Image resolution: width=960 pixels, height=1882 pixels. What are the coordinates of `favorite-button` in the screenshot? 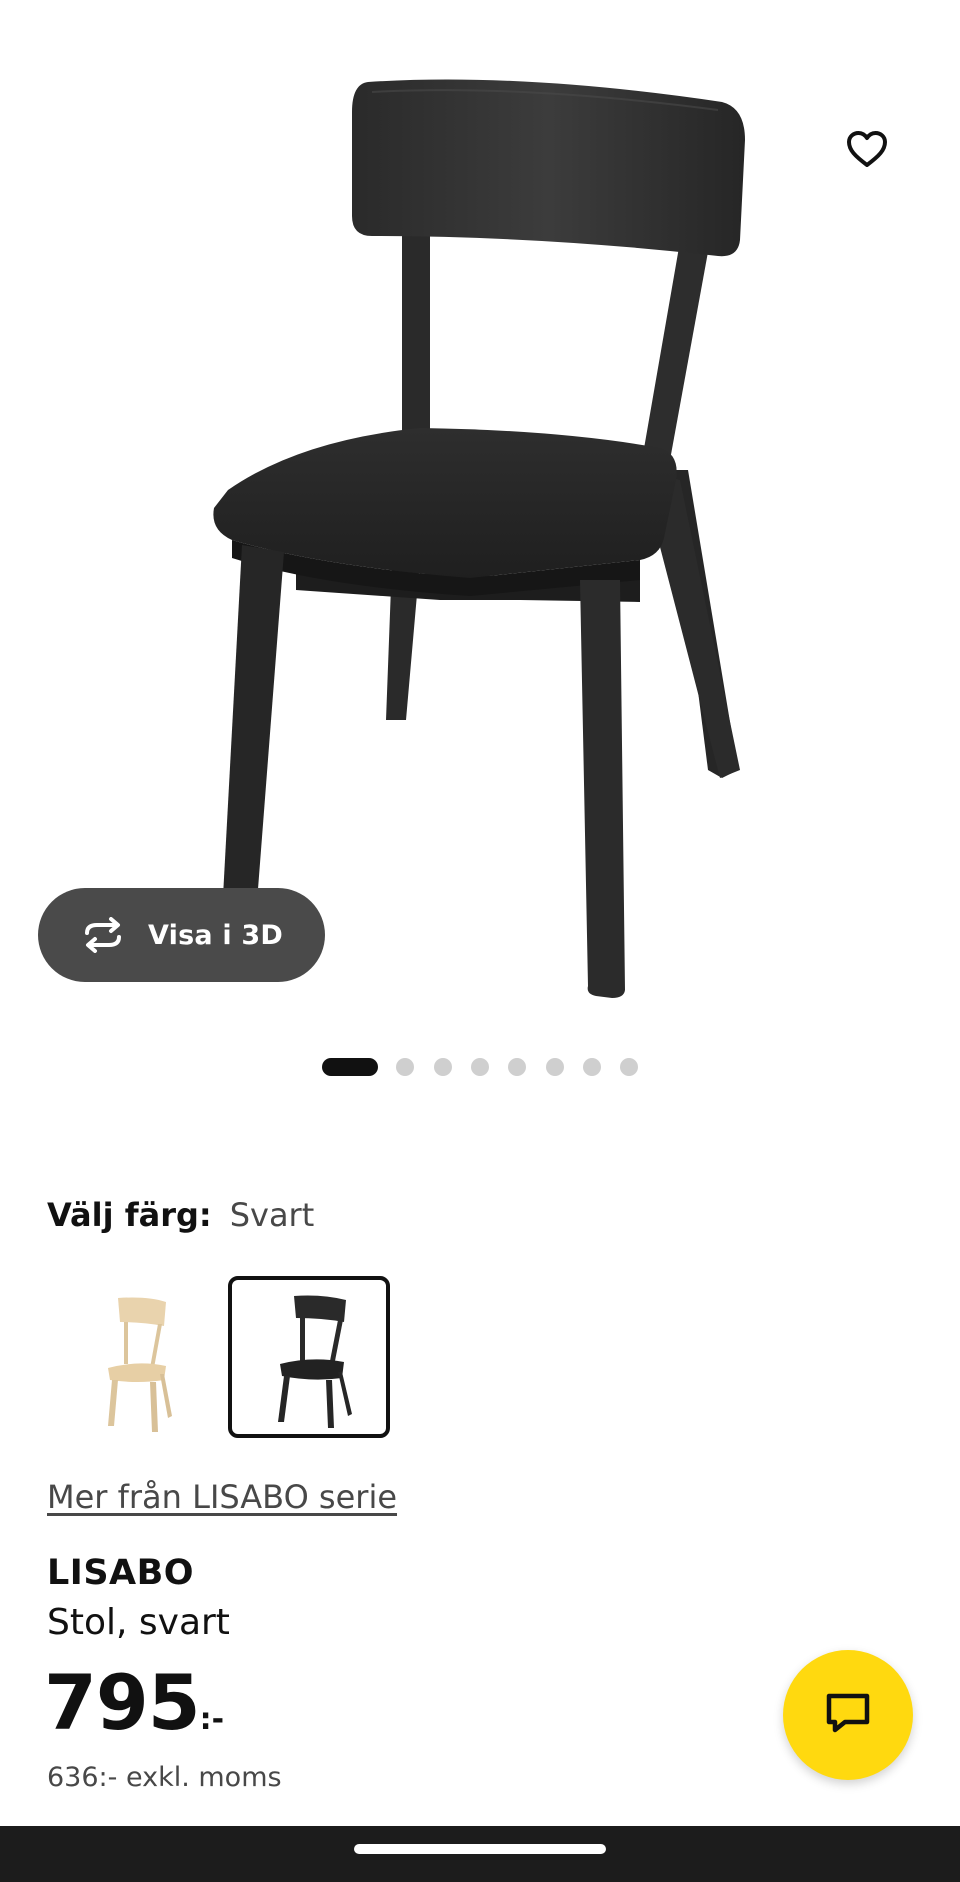 It's located at (867, 151).